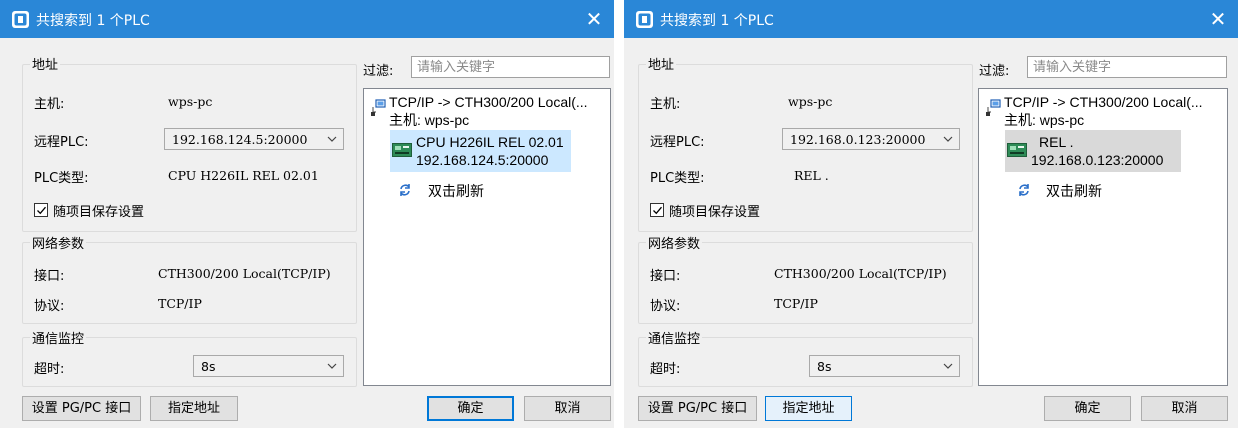 The height and width of the screenshot is (428, 1238). I want to click on remote-plc-select: 192.168.124.5:20000, so click(254, 139).